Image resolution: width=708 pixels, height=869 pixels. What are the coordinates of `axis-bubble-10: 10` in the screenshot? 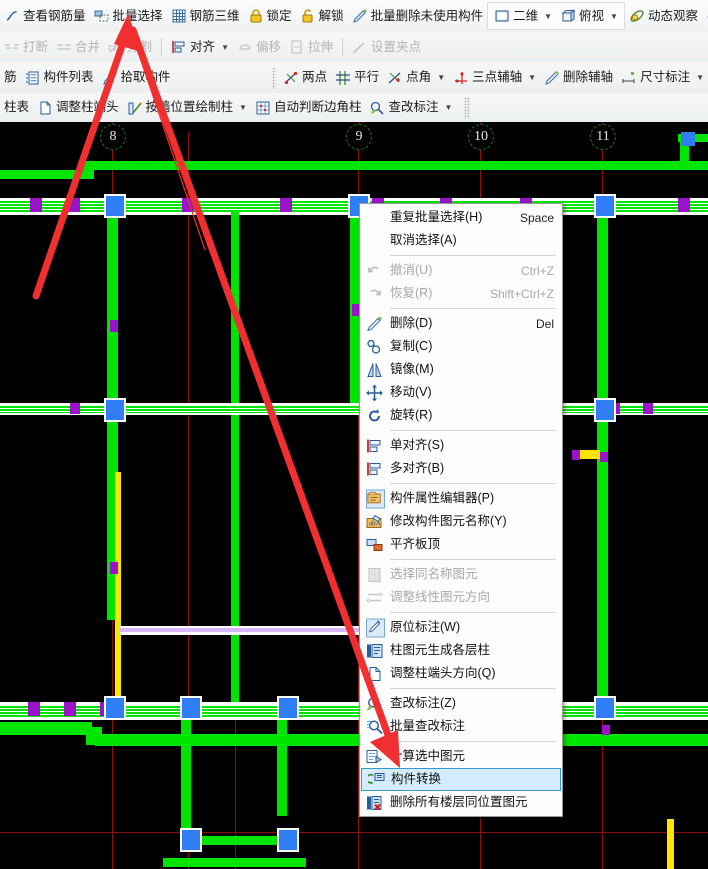 It's located at (481, 137).